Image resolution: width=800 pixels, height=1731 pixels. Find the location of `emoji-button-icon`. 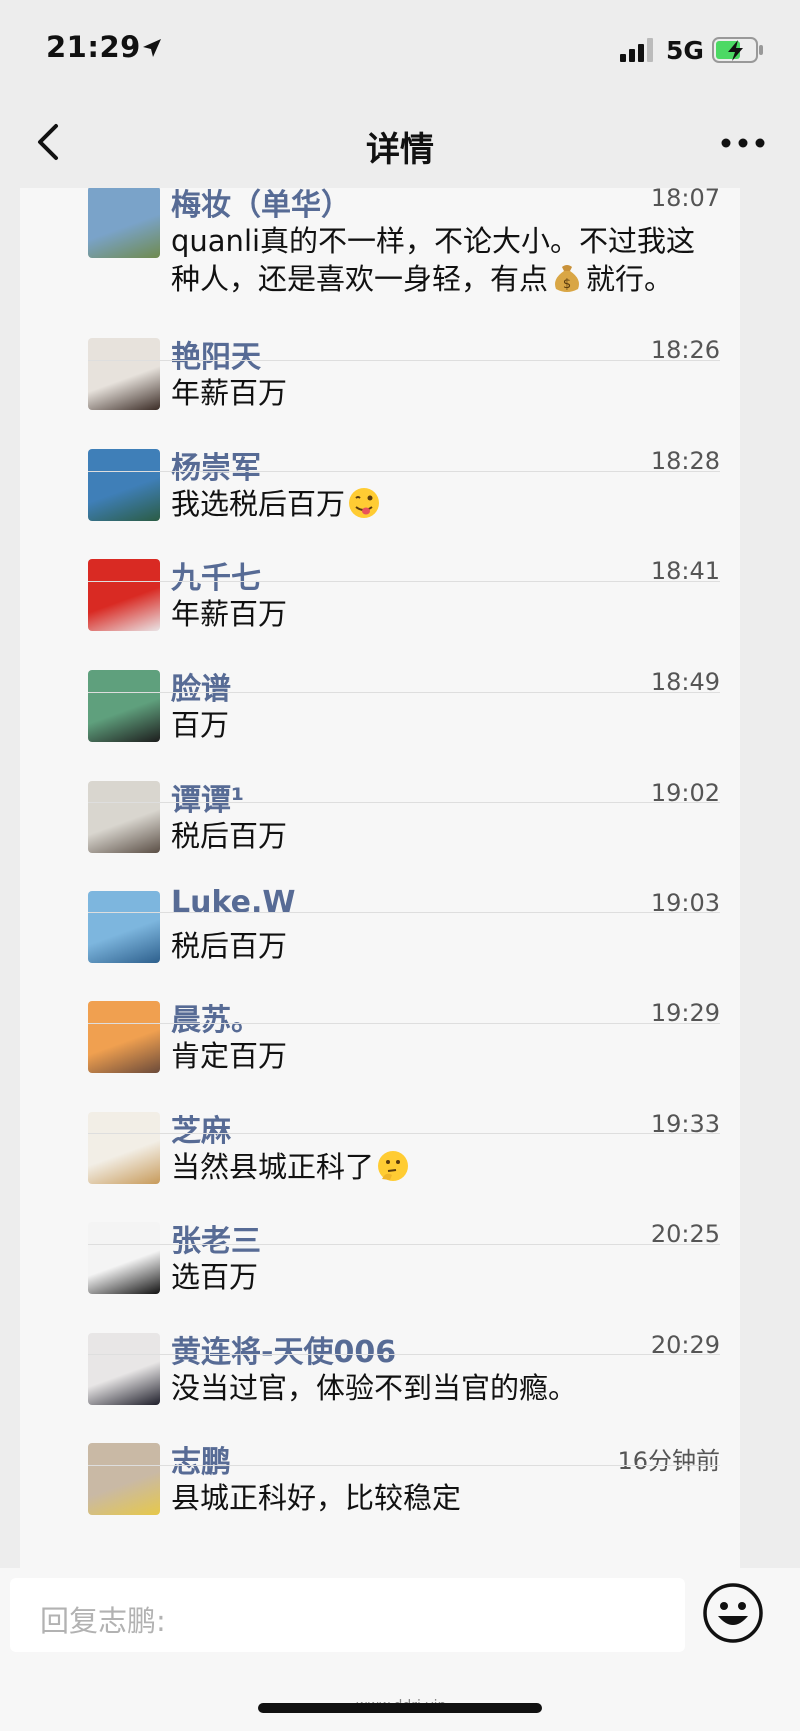

emoji-button-icon is located at coordinates (733, 1613).